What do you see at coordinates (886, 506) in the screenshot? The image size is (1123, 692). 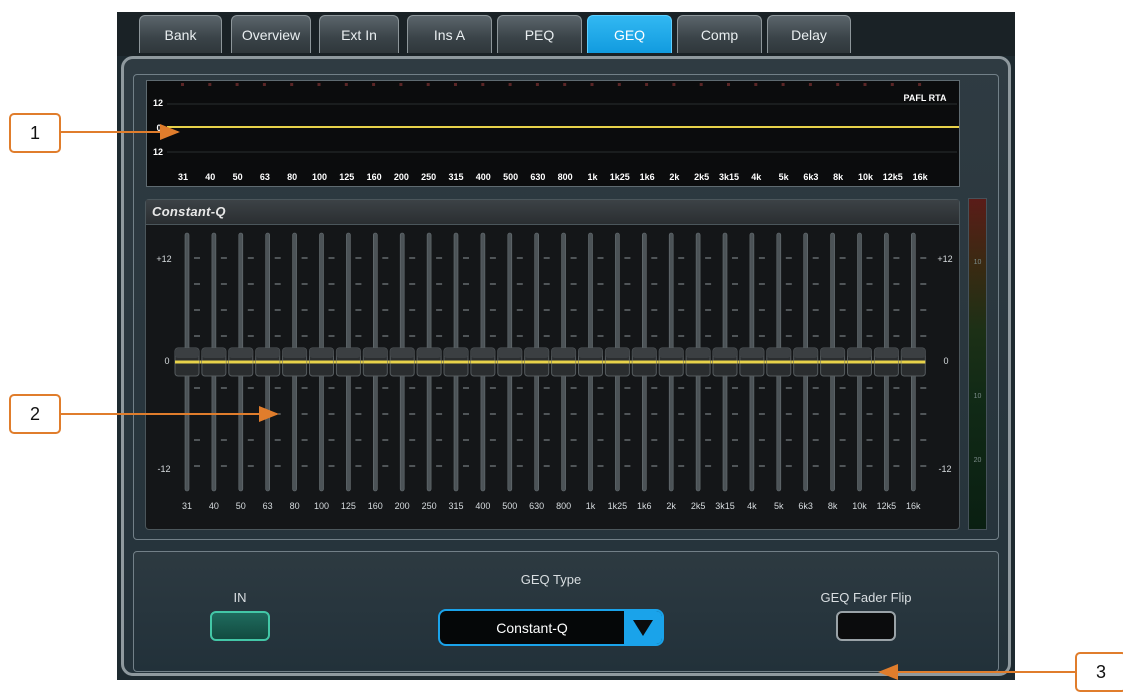 I see `geq-band-label: 12k5` at bounding box center [886, 506].